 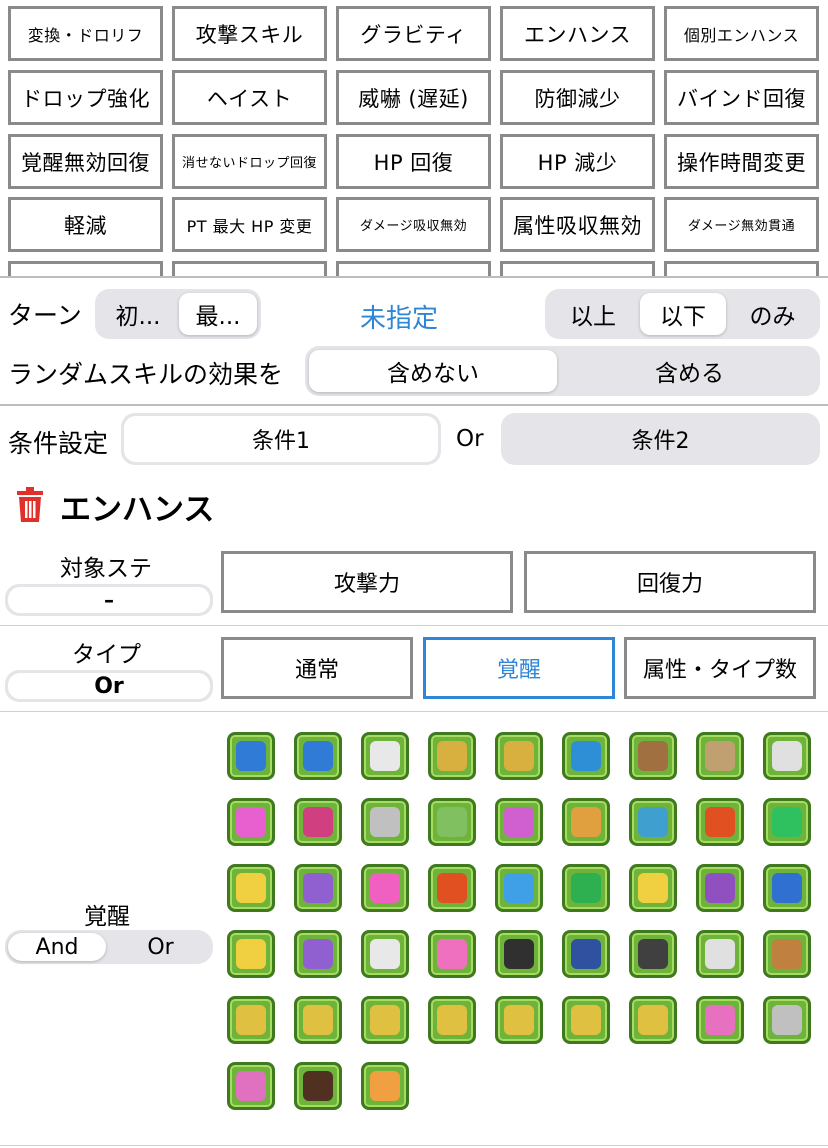 I want to click on skill-category-button: PT 最大 HP 変更, so click(x=249, y=224).